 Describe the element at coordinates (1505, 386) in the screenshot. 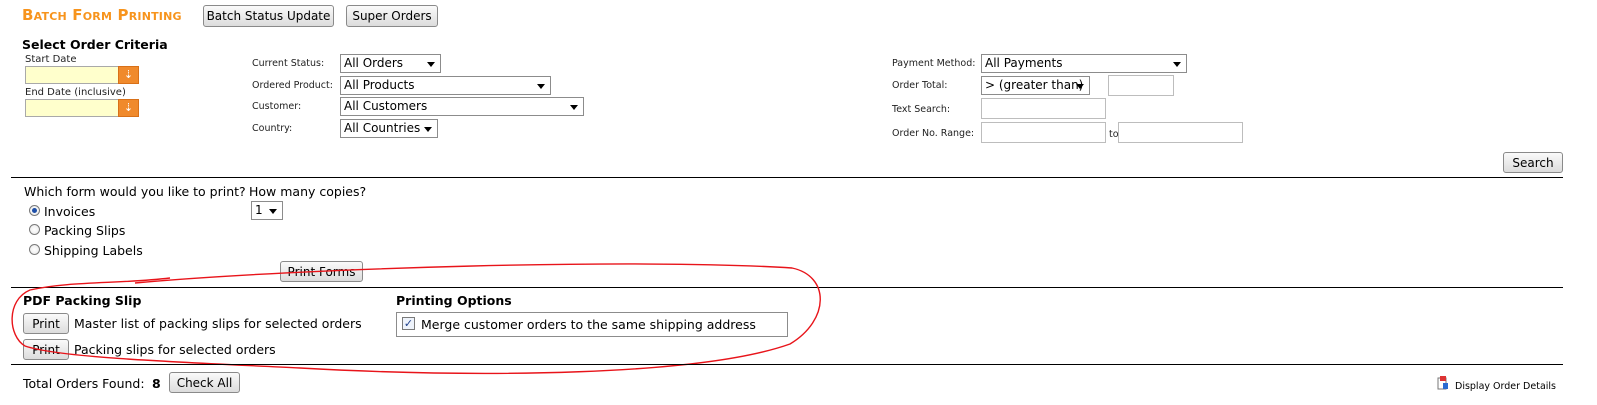

I see `display-order-details-link: Display Order Details` at that location.